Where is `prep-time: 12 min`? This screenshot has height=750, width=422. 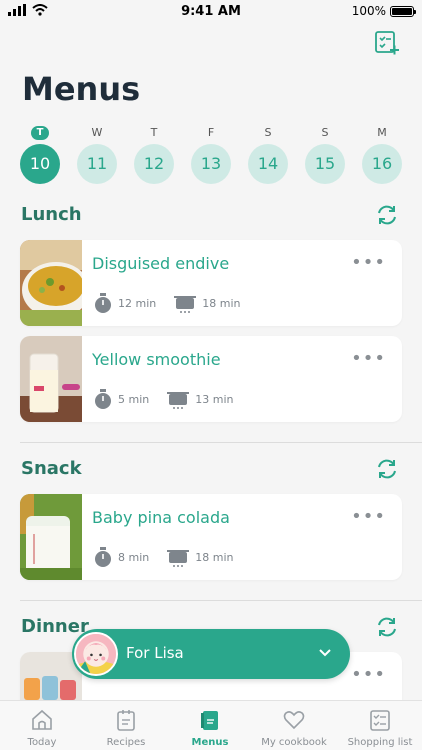
prep-time: 12 min is located at coordinates (137, 303).